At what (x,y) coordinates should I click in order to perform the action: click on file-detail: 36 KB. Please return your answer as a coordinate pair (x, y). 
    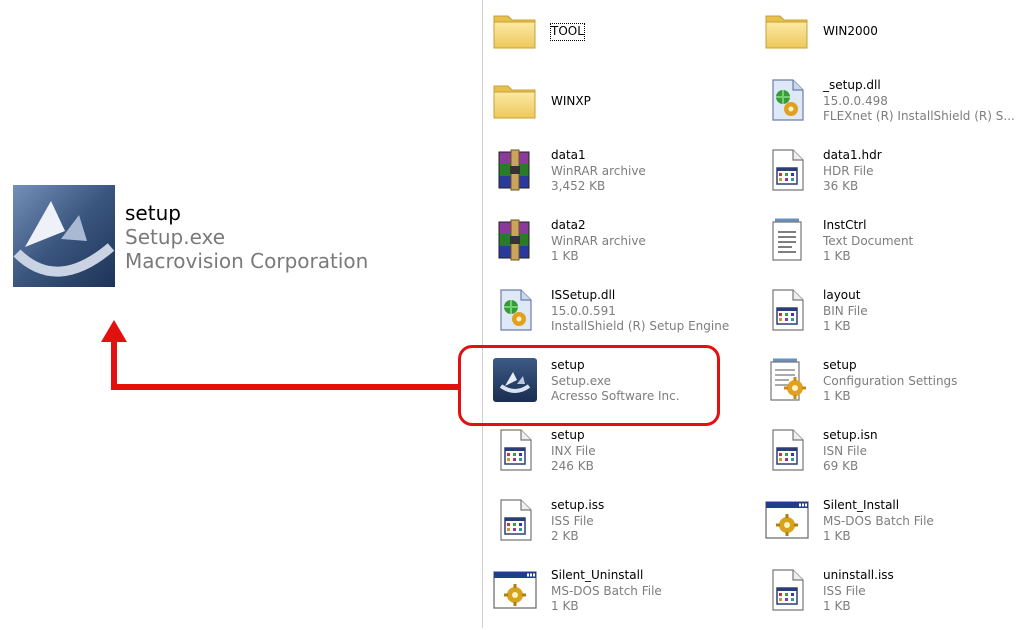
    Looking at the image, I should click on (841, 186).